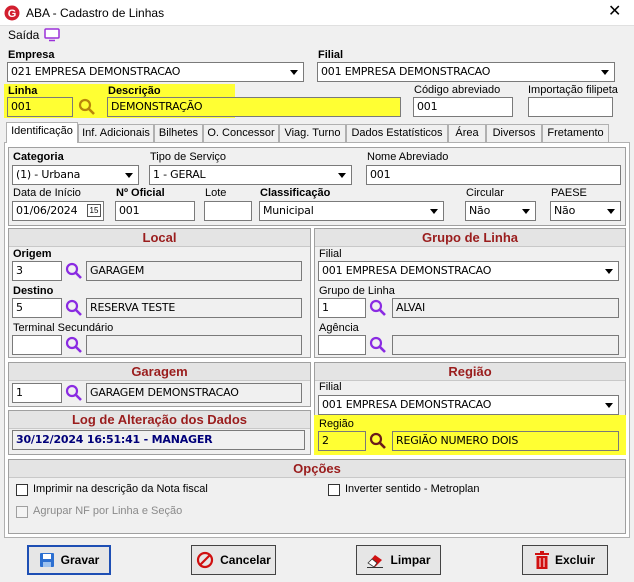 Image resolution: width=634 pixels, height=582 pixels. I want to click on tab-inf-adicionais: Inf. Adicionais, so click(116, 133).